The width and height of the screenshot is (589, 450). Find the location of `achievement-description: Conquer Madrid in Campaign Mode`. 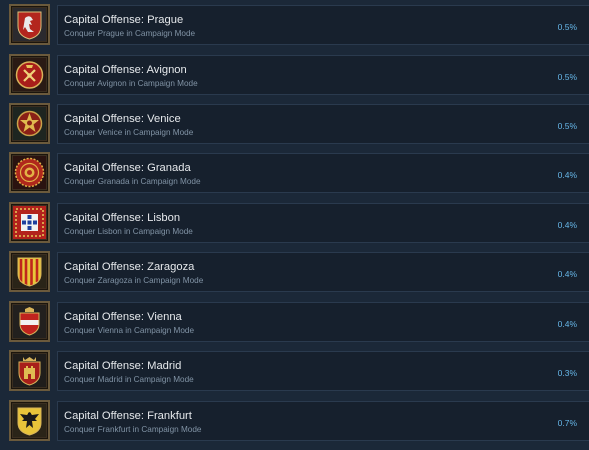

achievement-description: Conquer Madrid in Campaign Mode is located at coordinates (129, 379).